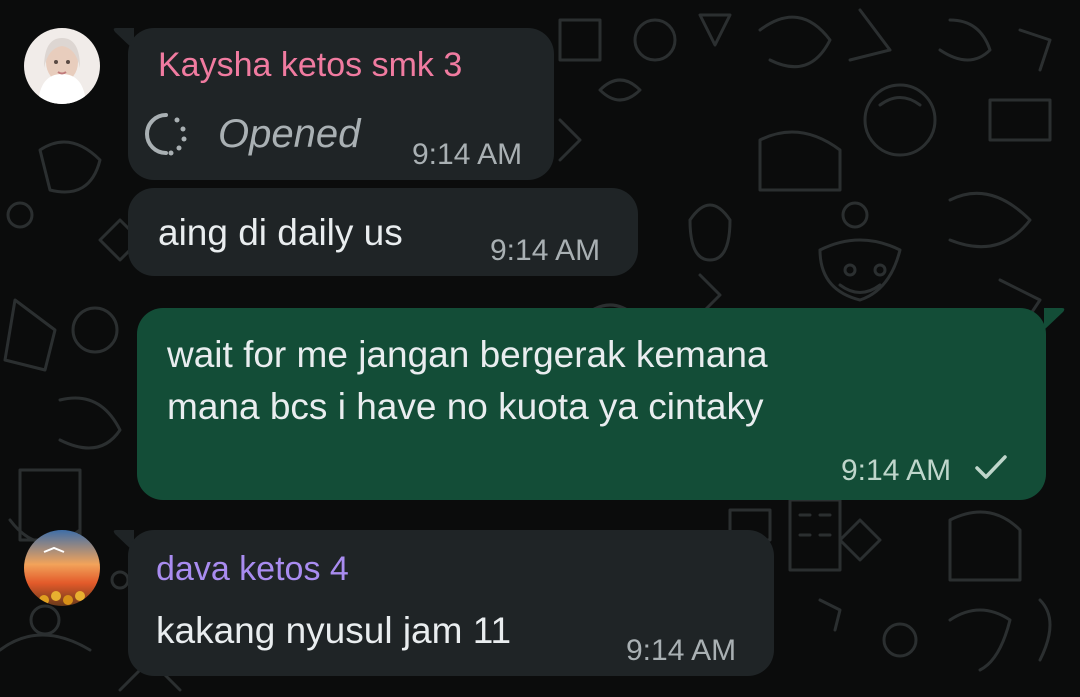 This screenshot has width=1080, height=697. Describe the element at coordinates (991, 467) in the screenshot. I see `single-check-icon` at that location.